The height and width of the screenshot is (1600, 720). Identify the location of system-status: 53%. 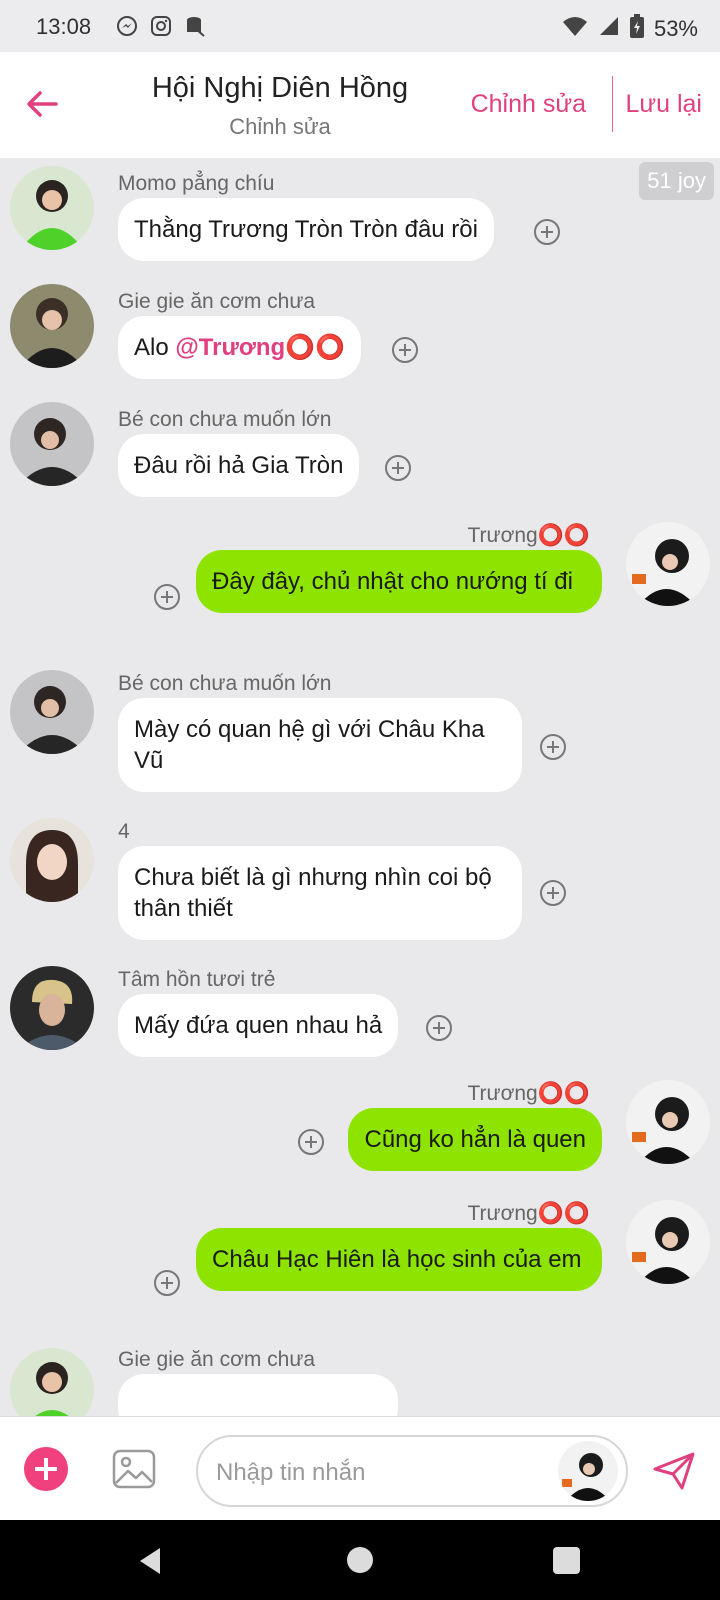
(630, 29).